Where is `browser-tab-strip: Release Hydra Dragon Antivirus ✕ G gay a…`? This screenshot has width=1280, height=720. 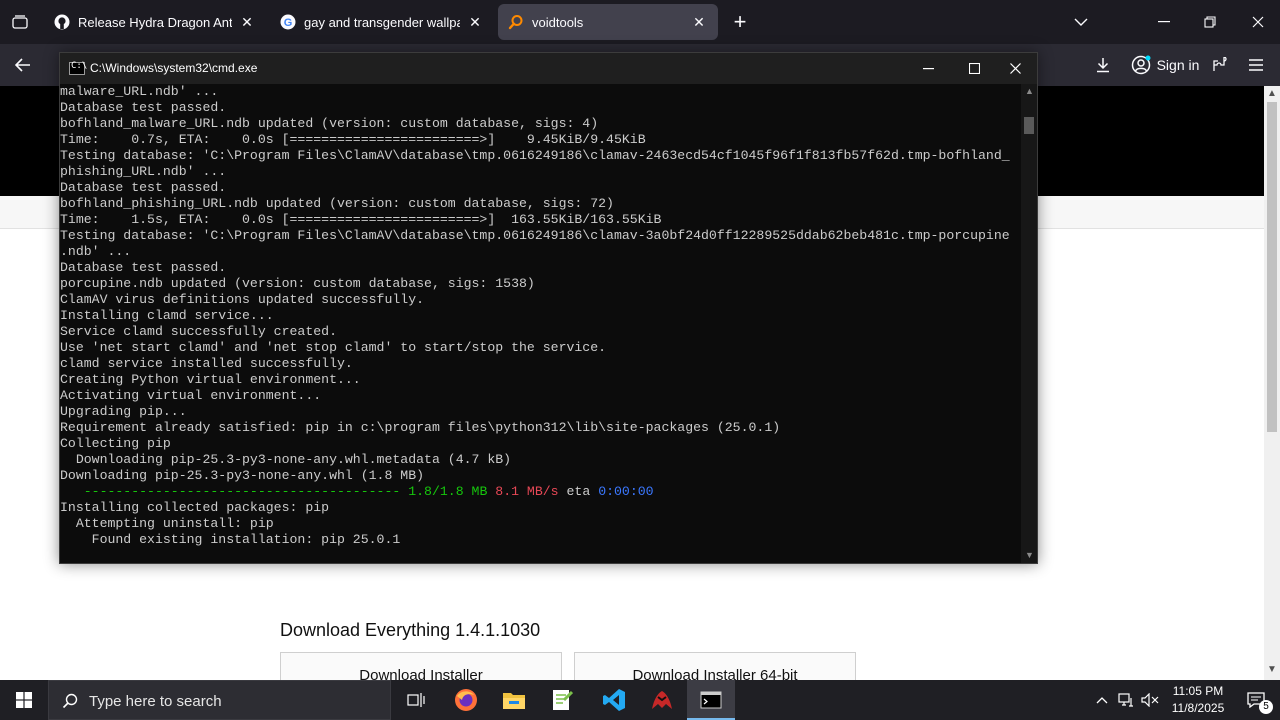
browser-tab-strip: Release Hydra Dragon Antivirus ✕ G gay a… is located at coordinates (640, 22).